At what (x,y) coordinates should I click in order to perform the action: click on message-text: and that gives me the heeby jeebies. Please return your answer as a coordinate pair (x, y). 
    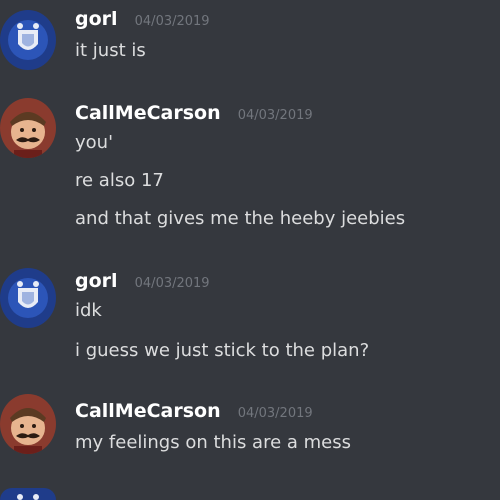
    Looking at the image, I should click on (240, 218).